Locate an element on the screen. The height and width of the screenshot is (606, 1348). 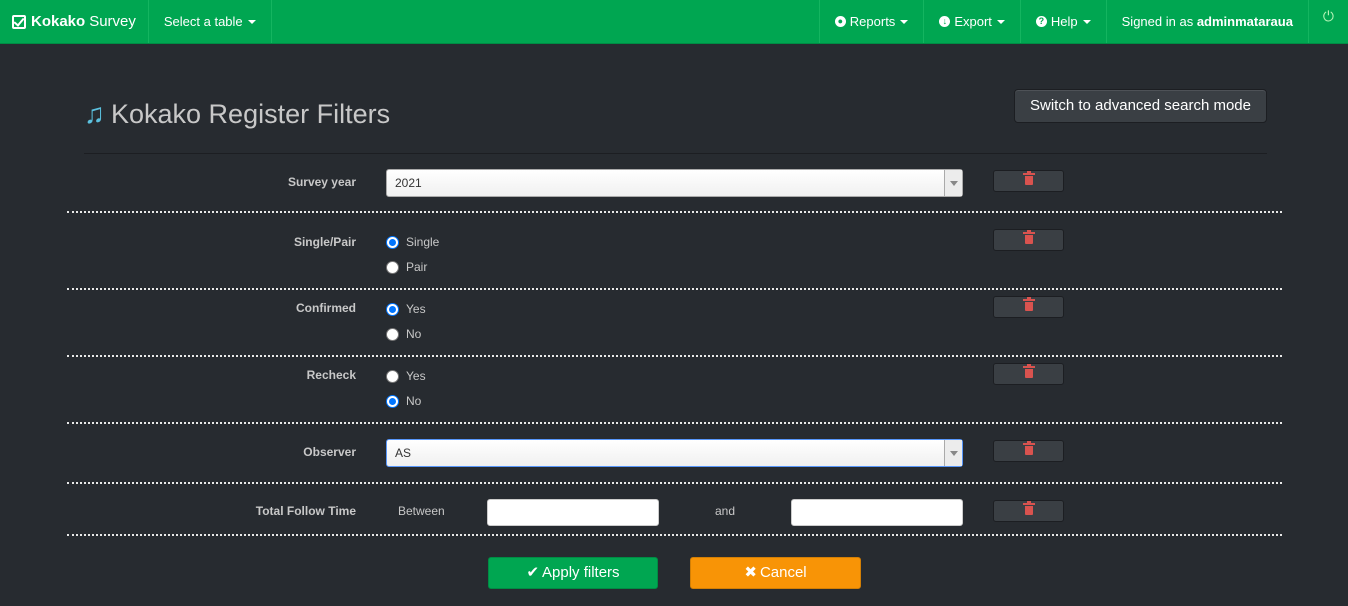
survey-year-delete-button is located at coordinates (1028, 181).